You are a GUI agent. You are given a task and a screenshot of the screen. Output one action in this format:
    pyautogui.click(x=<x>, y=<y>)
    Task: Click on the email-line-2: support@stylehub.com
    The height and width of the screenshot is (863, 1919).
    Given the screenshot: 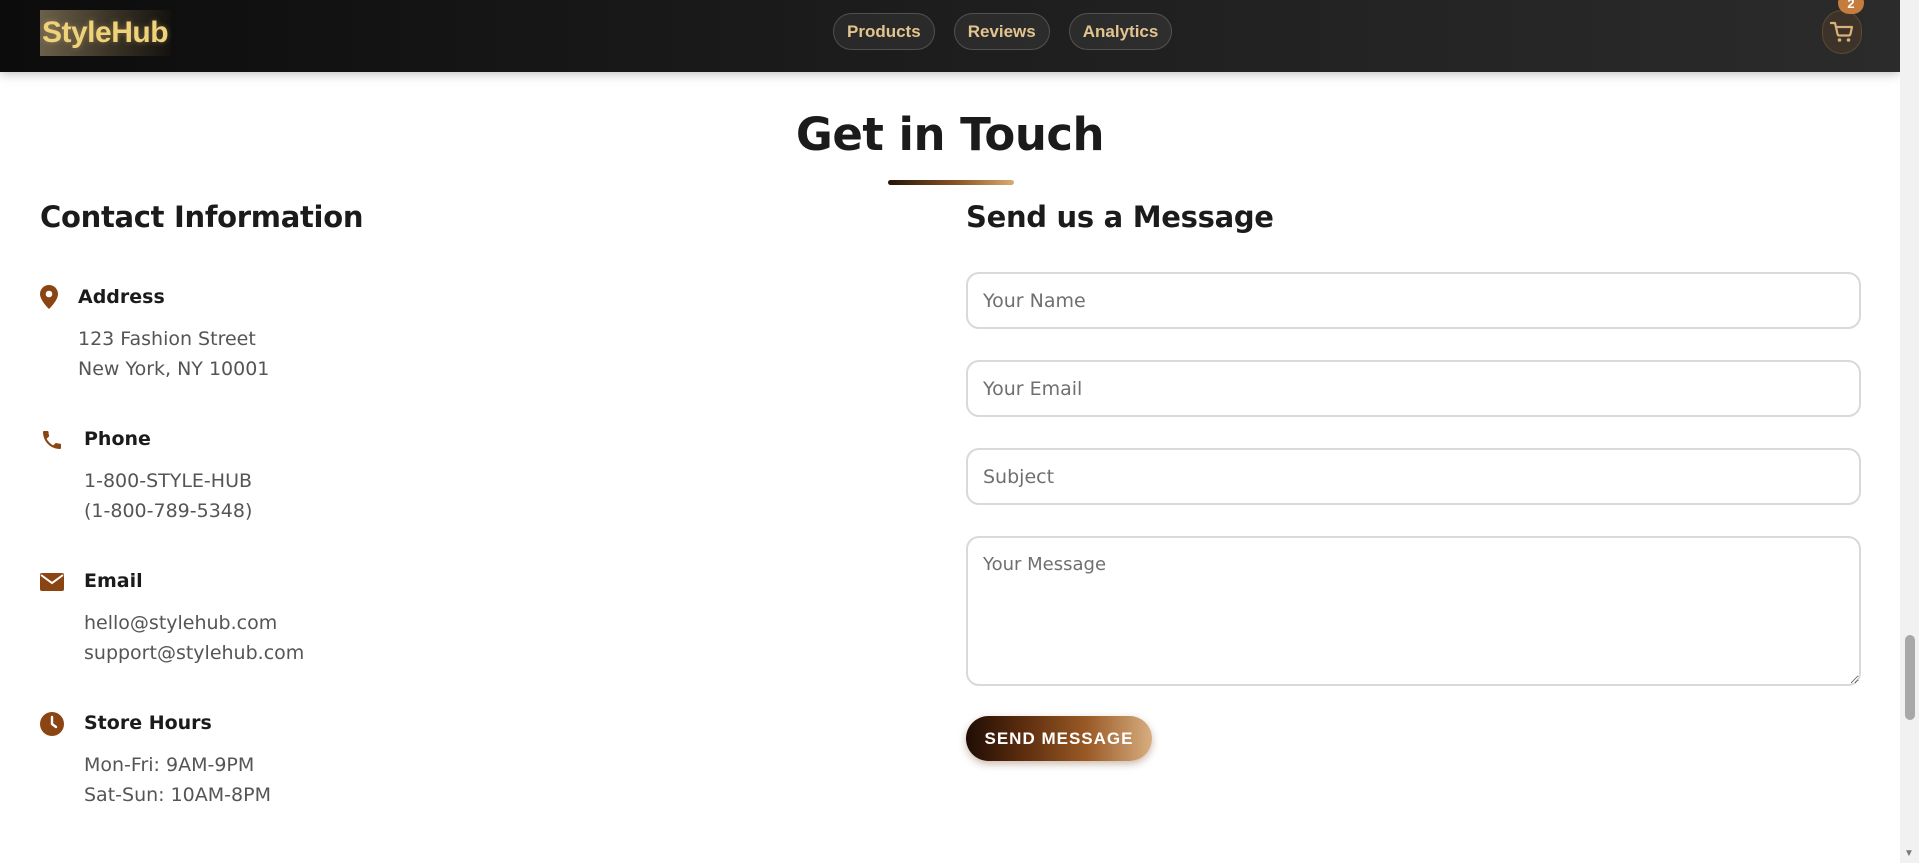 What is the action you would take?
    pyautogui.click(x=194, y=653)
    